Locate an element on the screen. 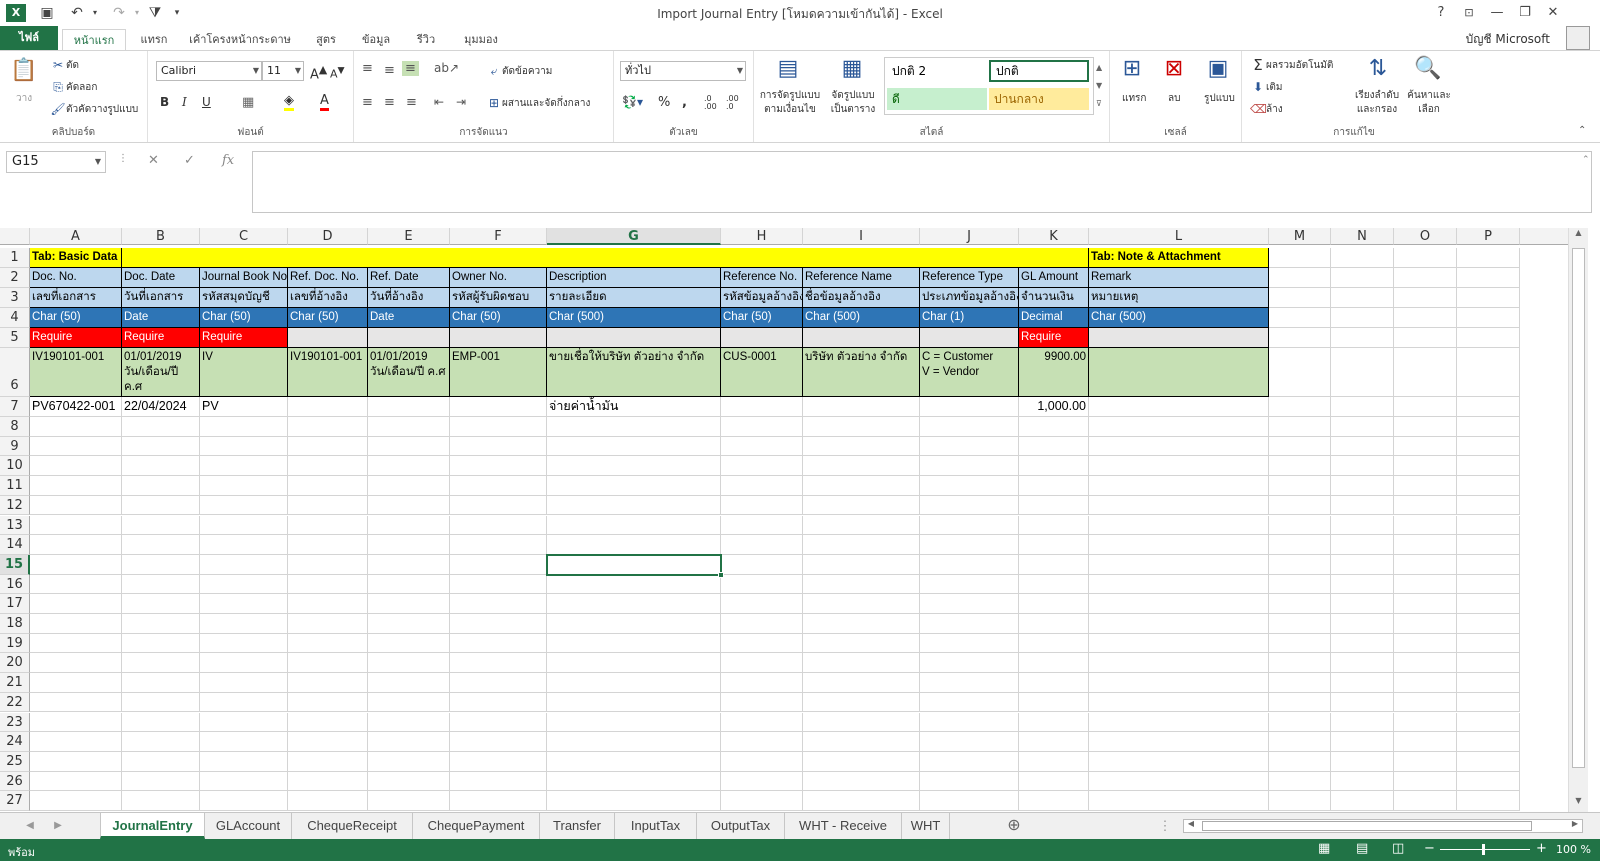 The height and width of the screenshot is (861, 1600). select-all-corner is located at coordinates (15, 236).